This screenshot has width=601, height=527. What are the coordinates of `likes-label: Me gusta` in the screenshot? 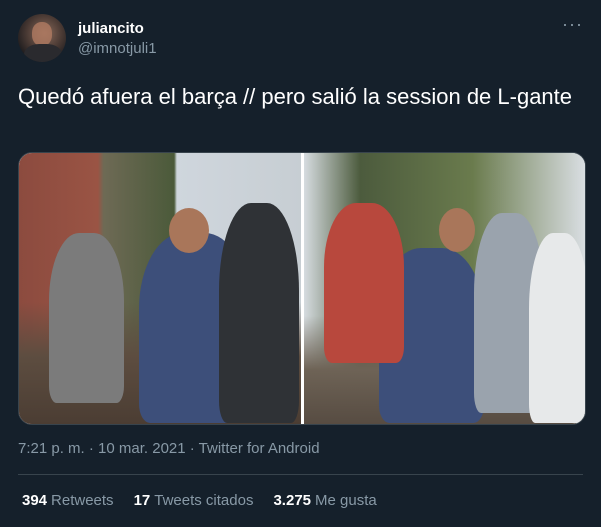 It's located at (346, 500).